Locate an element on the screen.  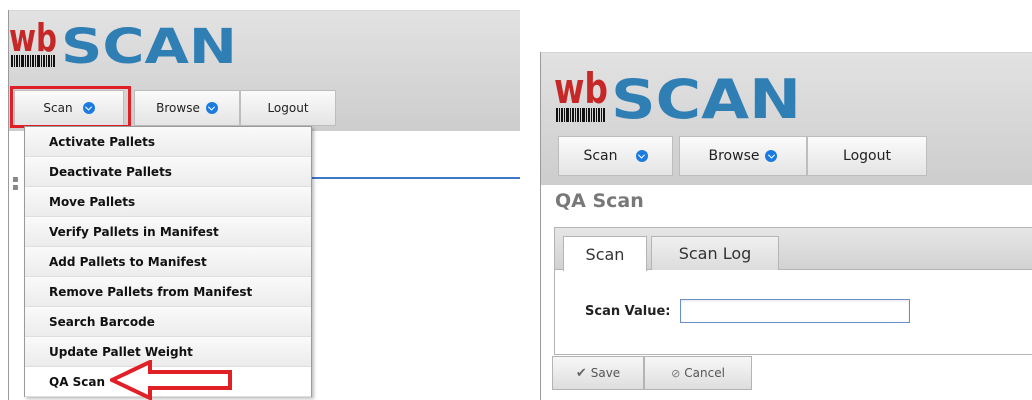
checkmark-icon: ✔ is located at coordinates (581, 373).